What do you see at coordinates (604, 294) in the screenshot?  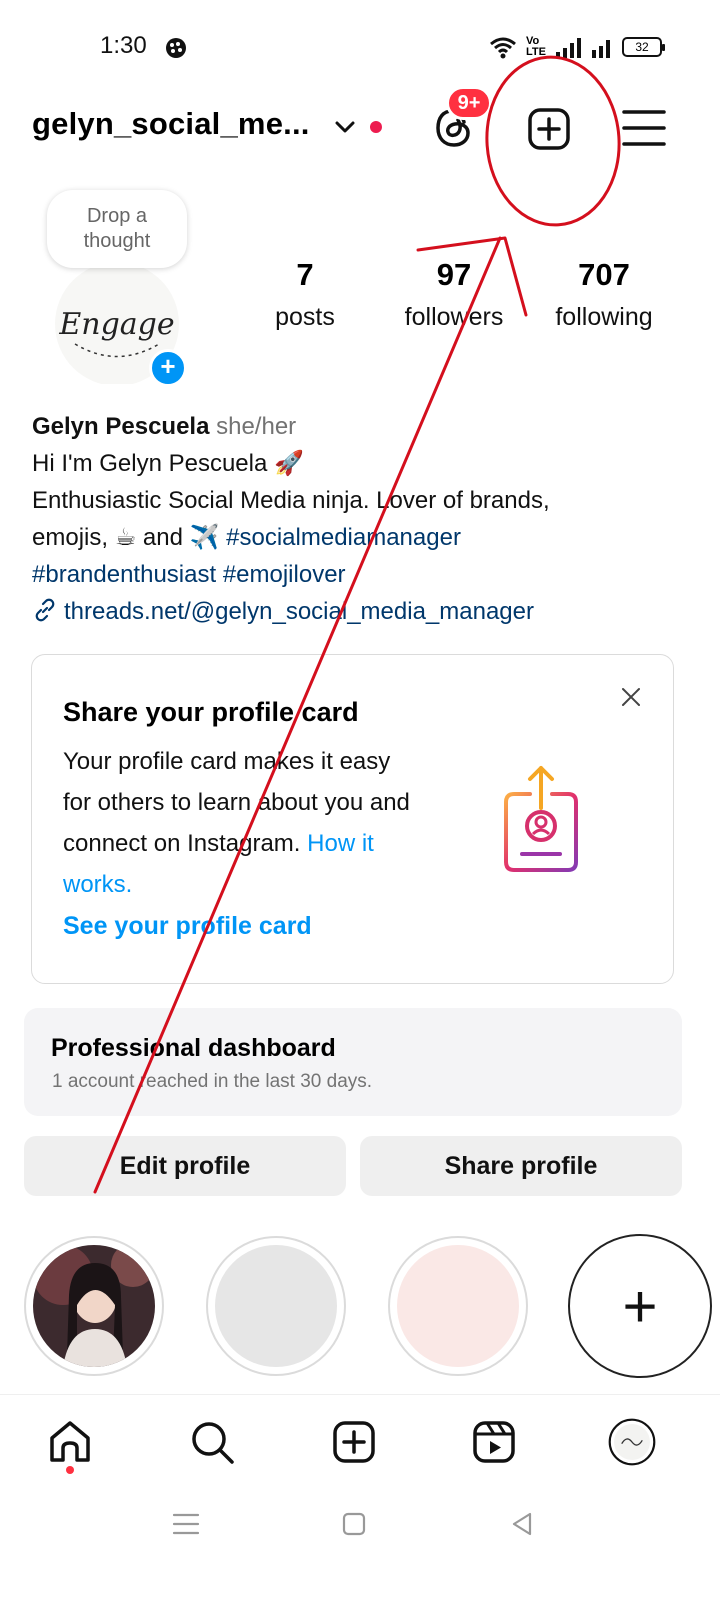 I see `stat-following: 707 following` at bounding box center [604, 294].